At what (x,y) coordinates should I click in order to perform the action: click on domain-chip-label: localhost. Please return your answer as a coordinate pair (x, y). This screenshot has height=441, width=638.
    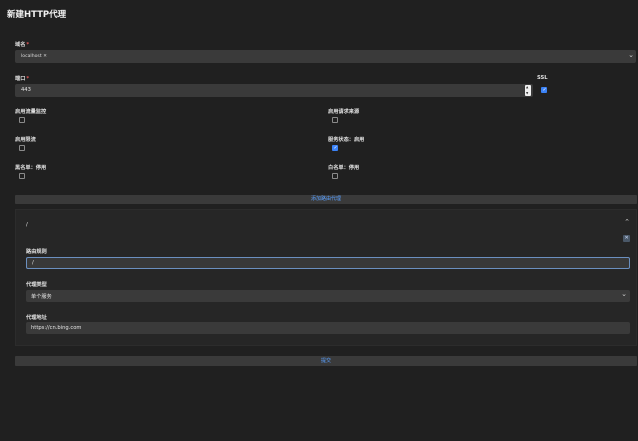
    Looking at the image, I should click on (31, 56).